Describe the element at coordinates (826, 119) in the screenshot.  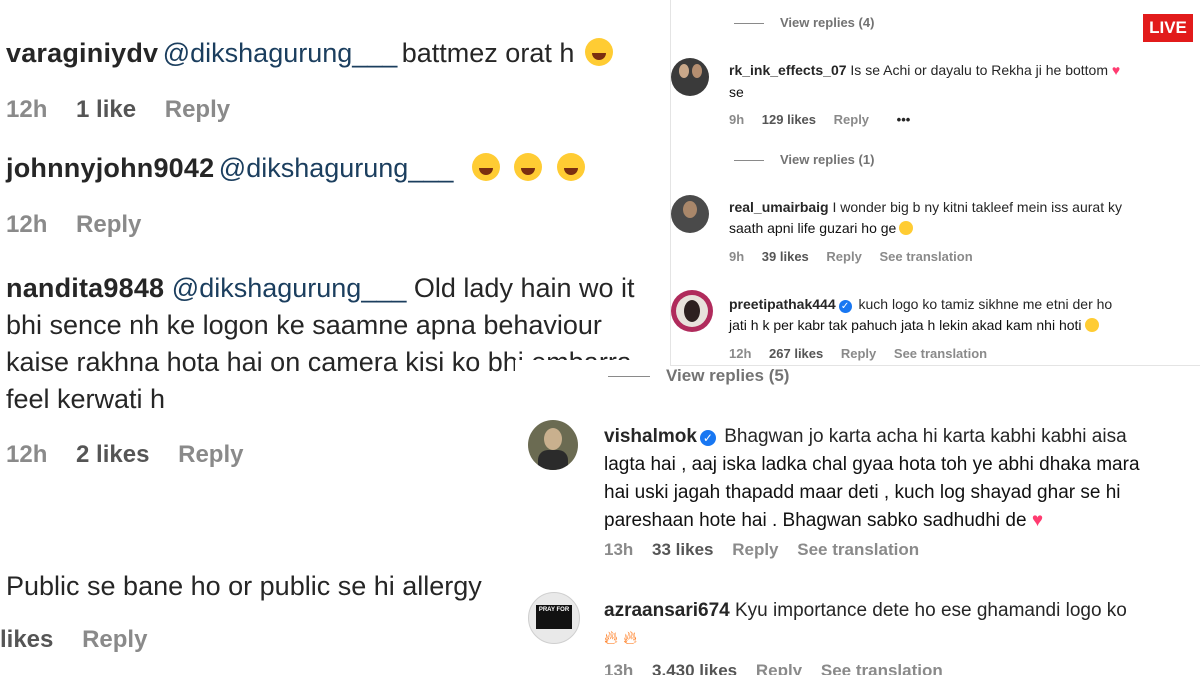
I see `comment-meta: 9h 129 likes Reply •••` at that location.